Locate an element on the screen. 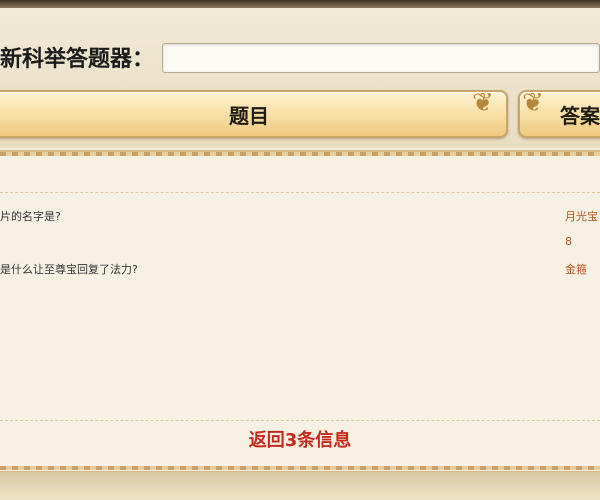  answer-text: 月光宝 is located at coordinates (581, 216).